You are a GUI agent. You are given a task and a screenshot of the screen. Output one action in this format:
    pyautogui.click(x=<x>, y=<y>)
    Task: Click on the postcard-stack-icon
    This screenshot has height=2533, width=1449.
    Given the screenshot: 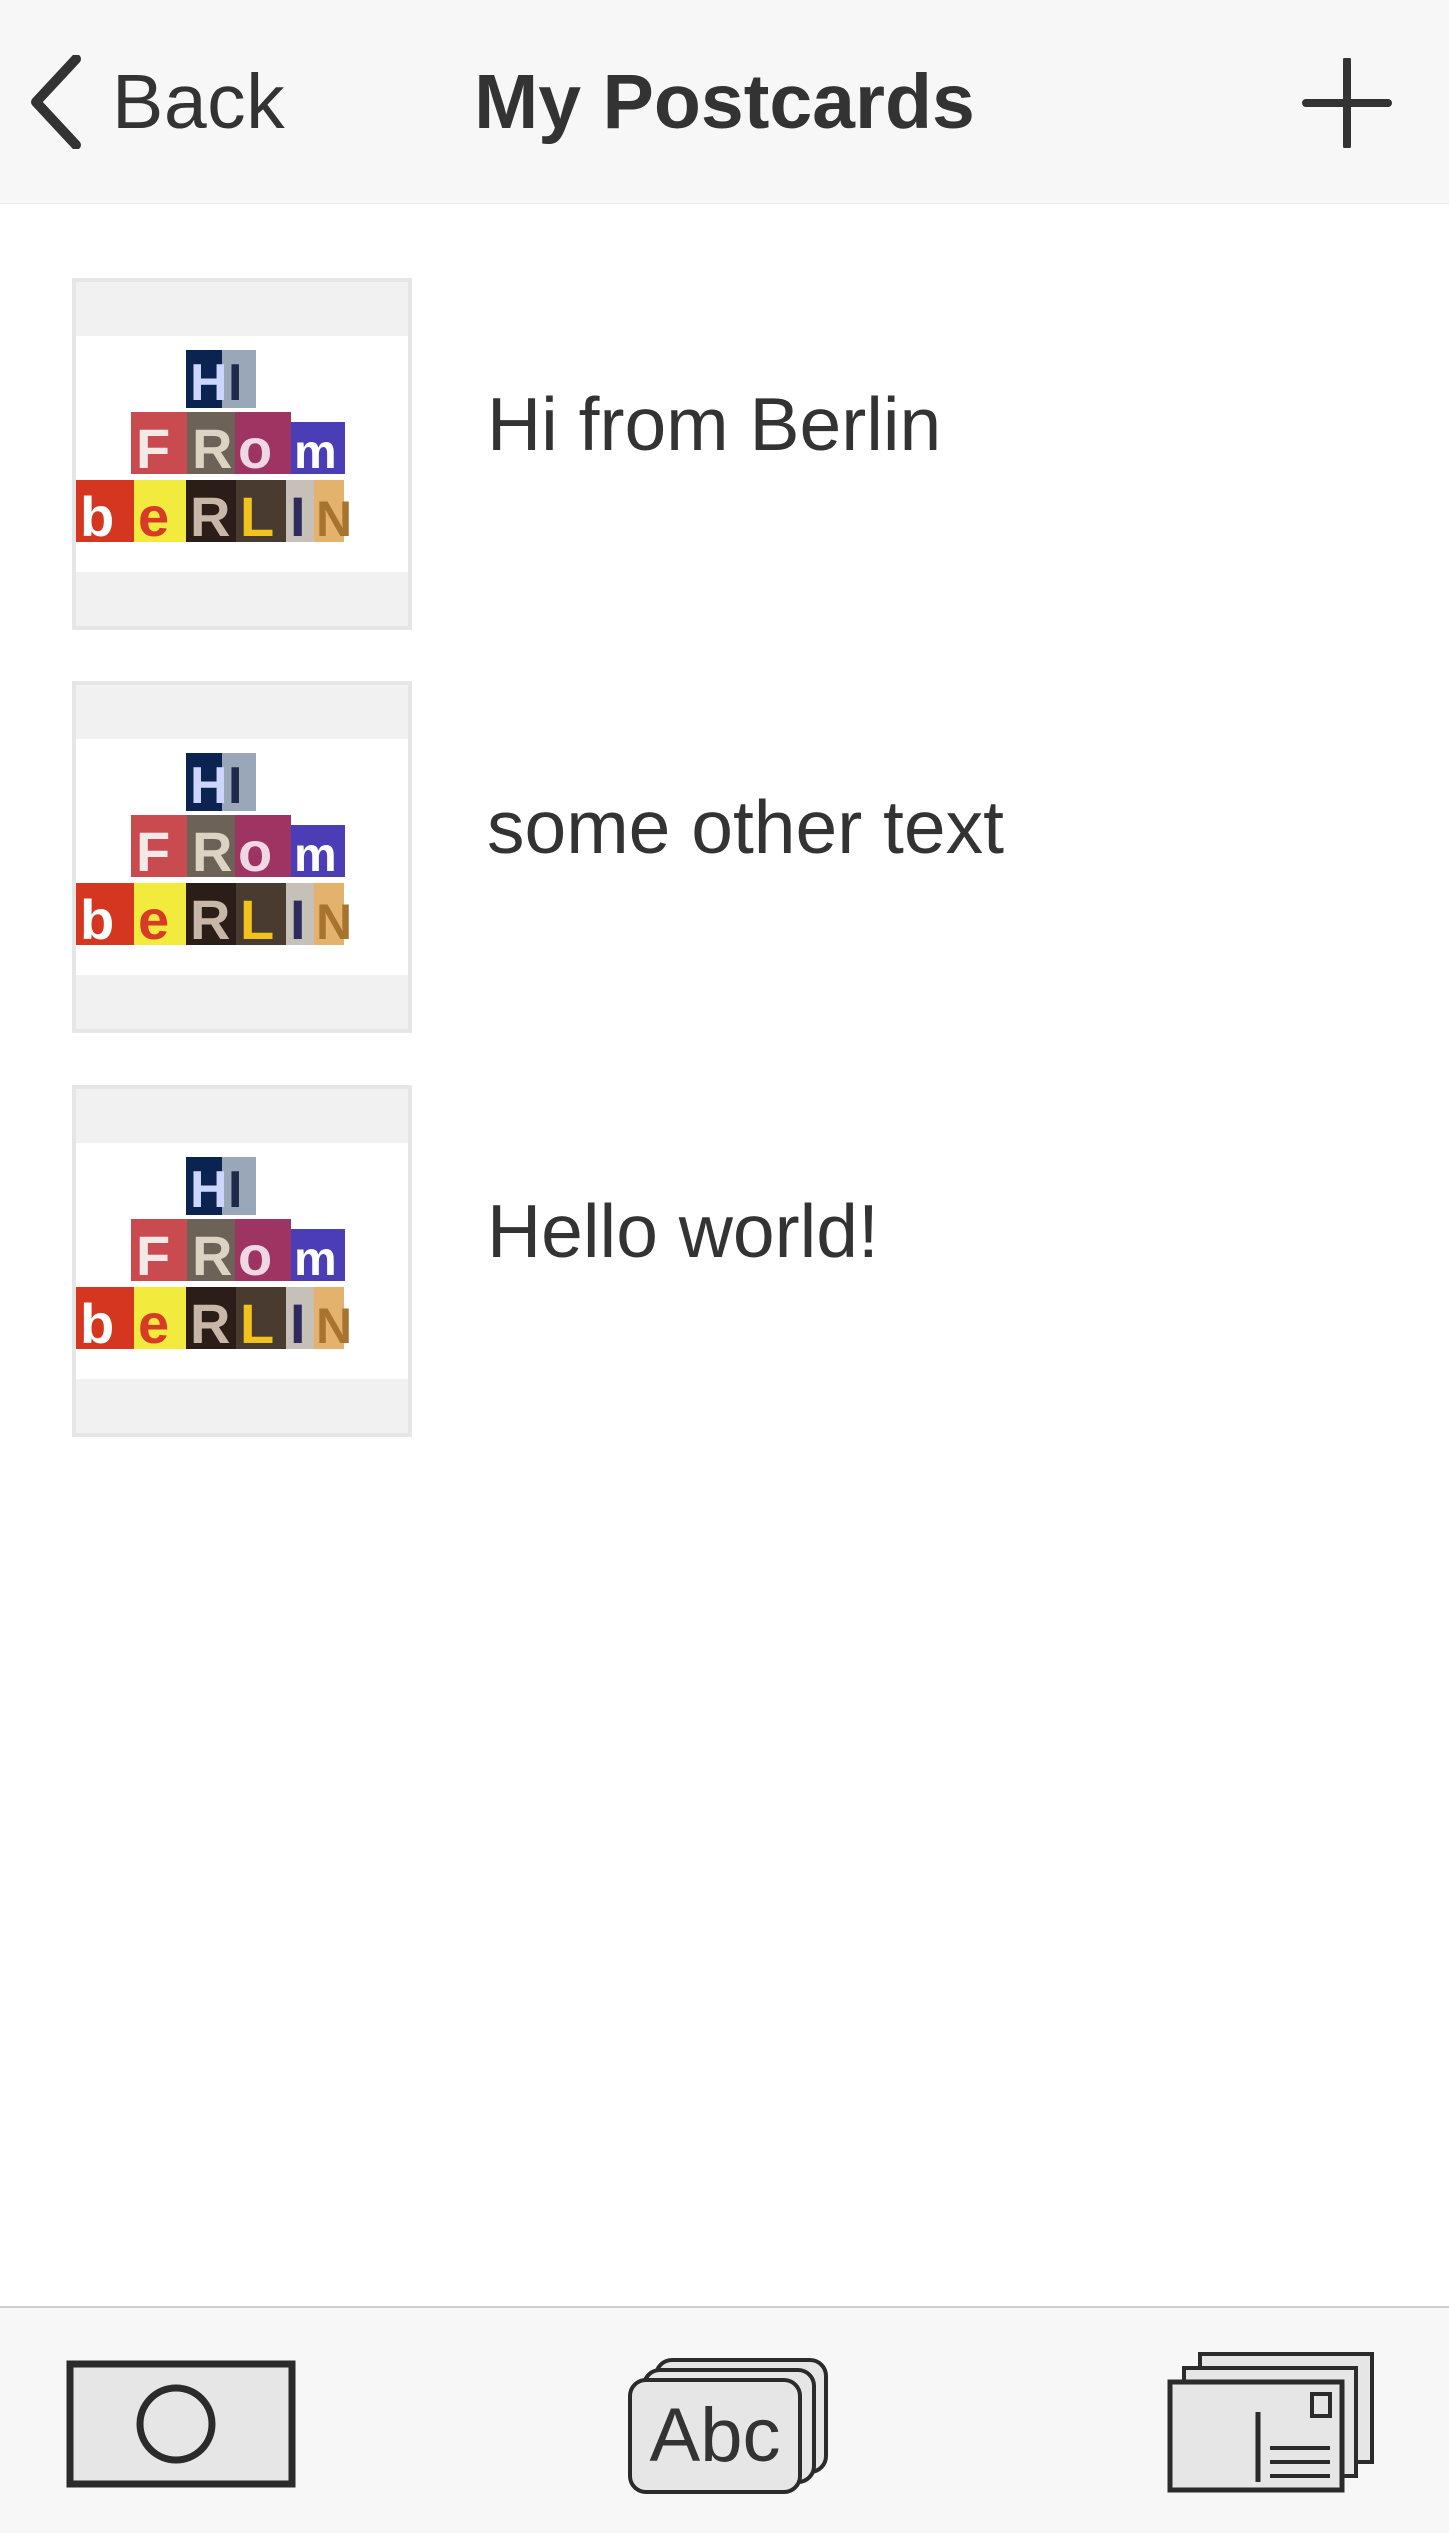 What is the action you would take?
    pyautogui.click(x=1271, y=2425)
    